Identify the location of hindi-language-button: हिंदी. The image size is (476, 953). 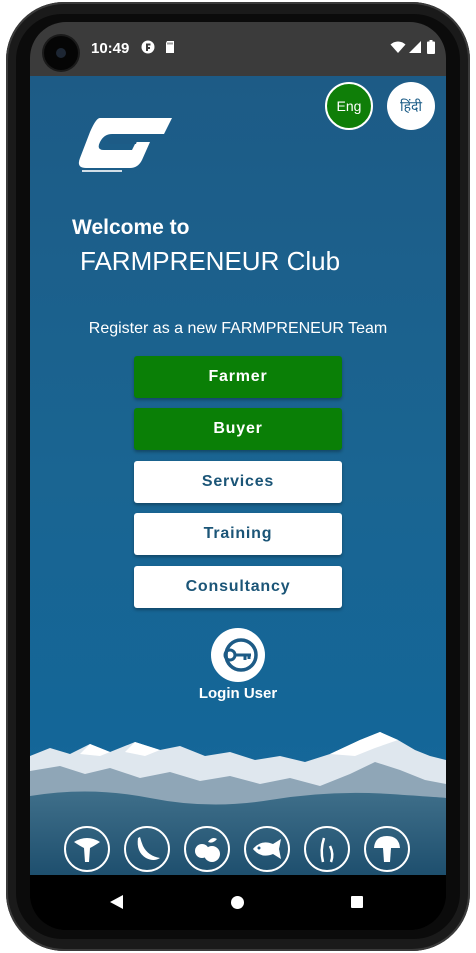
(411, 106).